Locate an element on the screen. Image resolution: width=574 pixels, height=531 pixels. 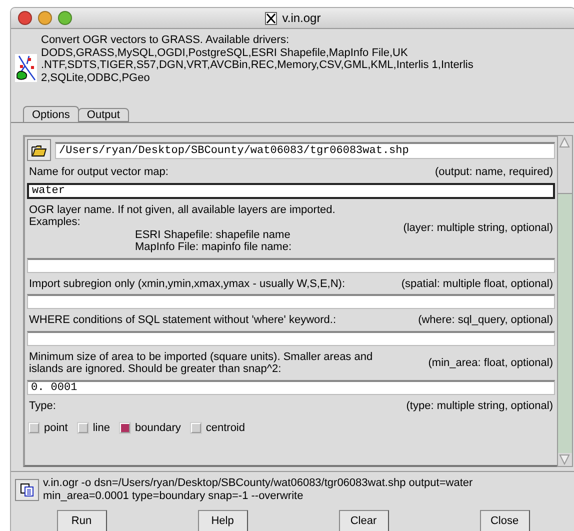
option-label: WHERE conditions of SQL statement without 'where' keyword.: is located at coordinates (182, 320).